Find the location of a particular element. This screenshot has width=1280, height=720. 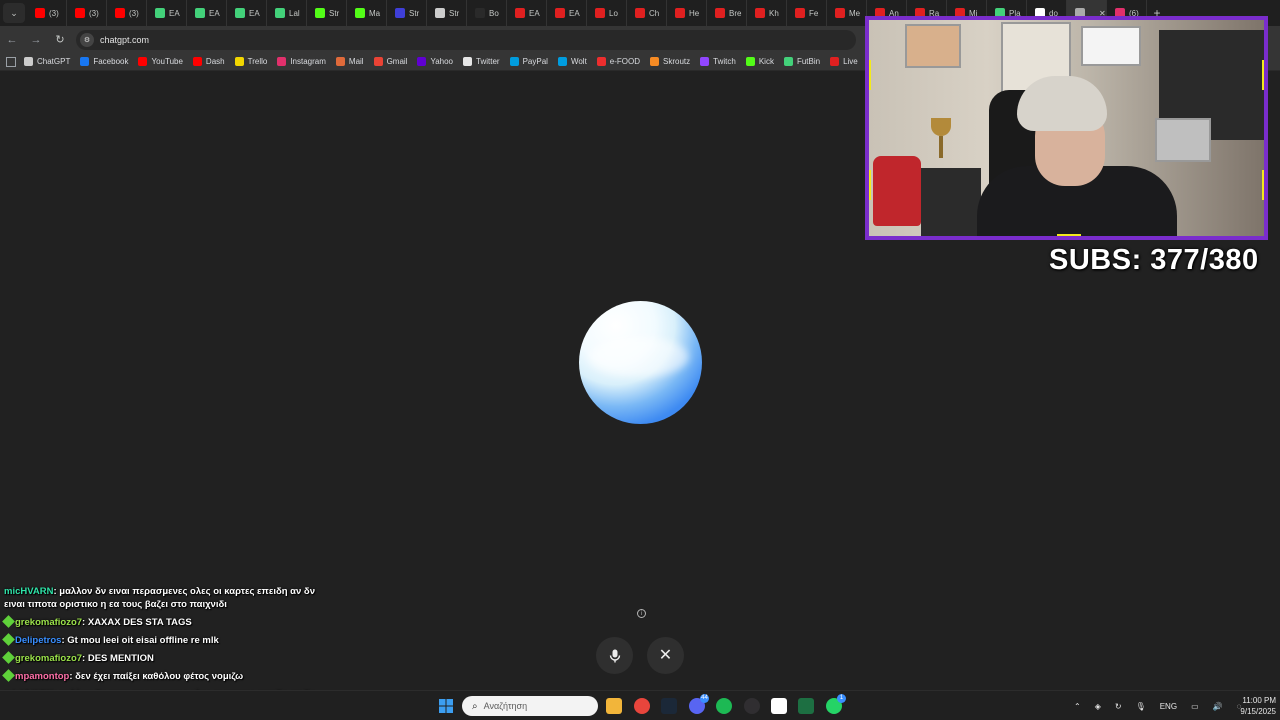

volume-icon: 🔊 is located at coordinates (1218, 706).